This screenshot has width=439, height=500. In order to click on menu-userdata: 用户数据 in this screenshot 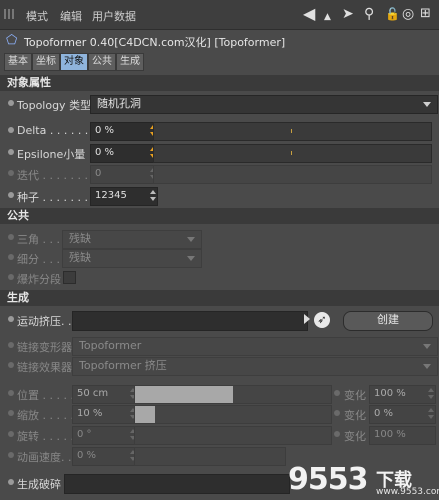, I will do `click(114, 16)`.